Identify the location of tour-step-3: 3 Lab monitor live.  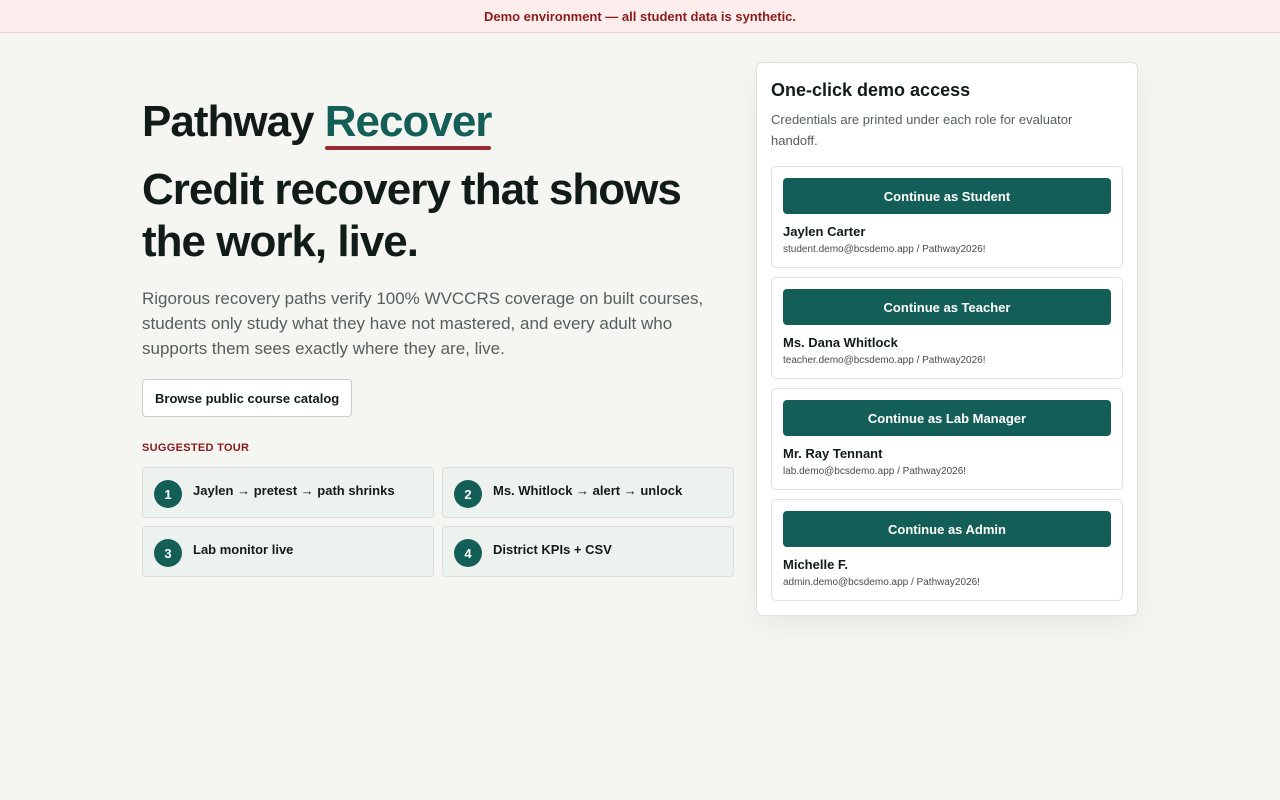
(288, 551).